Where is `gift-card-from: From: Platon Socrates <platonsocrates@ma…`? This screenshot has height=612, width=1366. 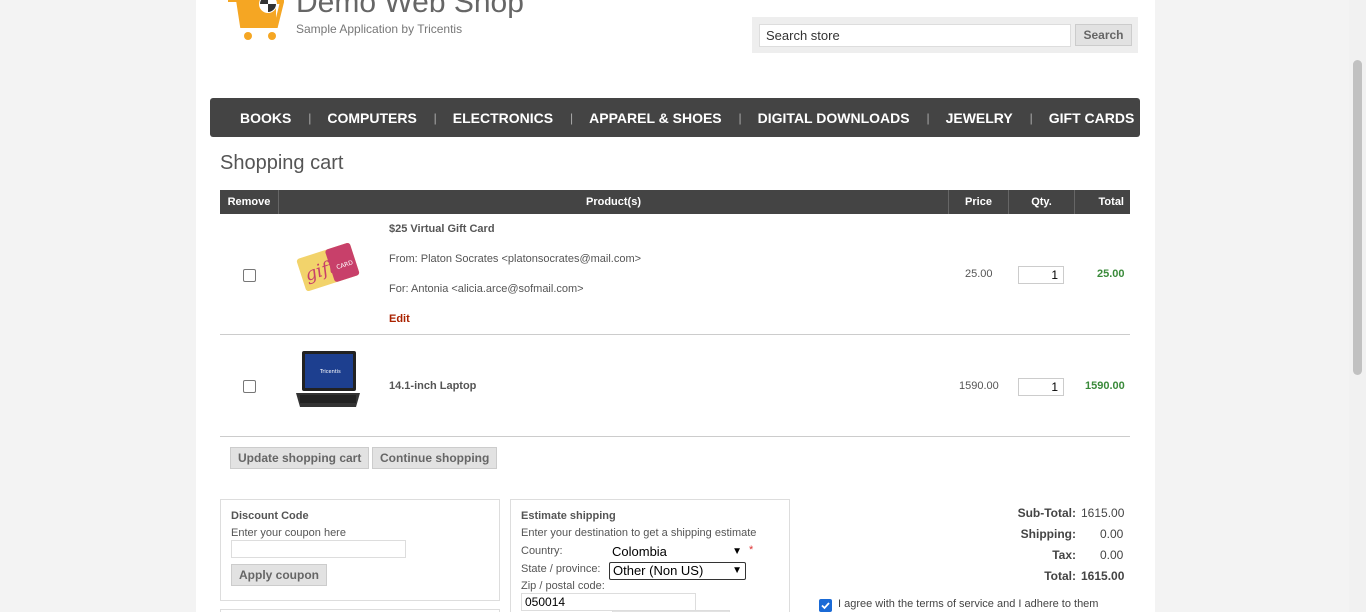 gift-card-from: From: Platon Socrates <platonsocrates@ma… is located at coordinates (515, 259).